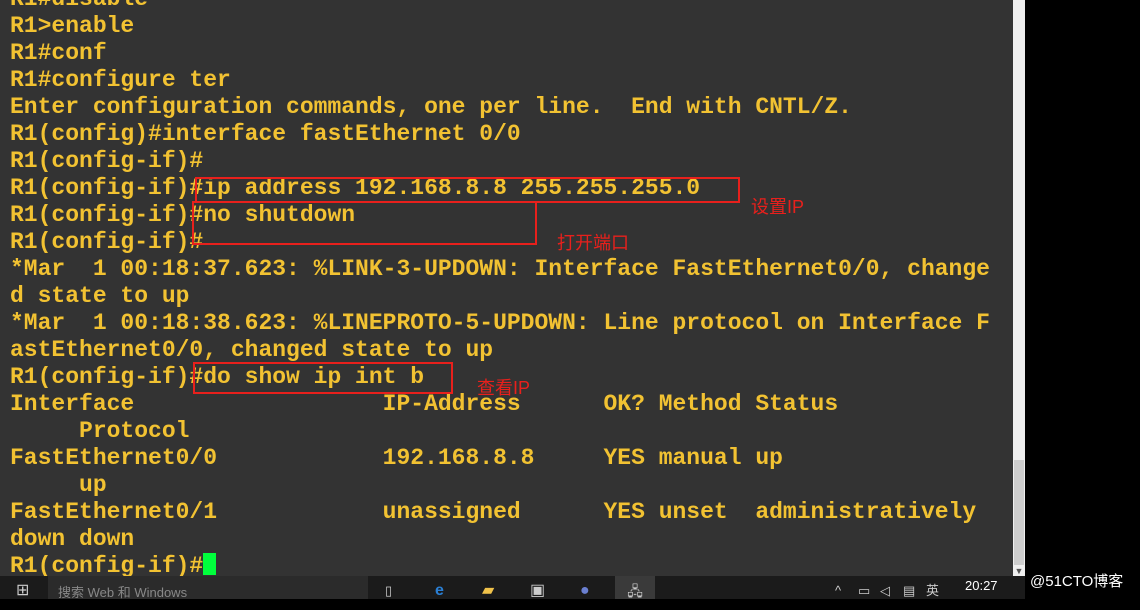 The height and width of the screenshot is (610, 1140). What do you see at coordinates (107, 564) in the screenshot?
I see `terminal-prompt: R1(config-if)#` at bounding box center [107, 564].